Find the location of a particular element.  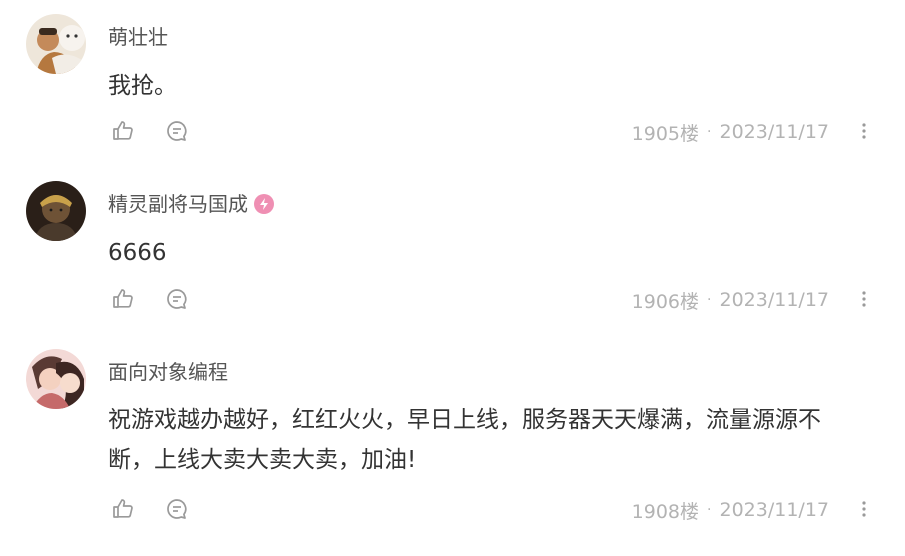

floor-number: 1905楼 is located at coordinates (665, 133).